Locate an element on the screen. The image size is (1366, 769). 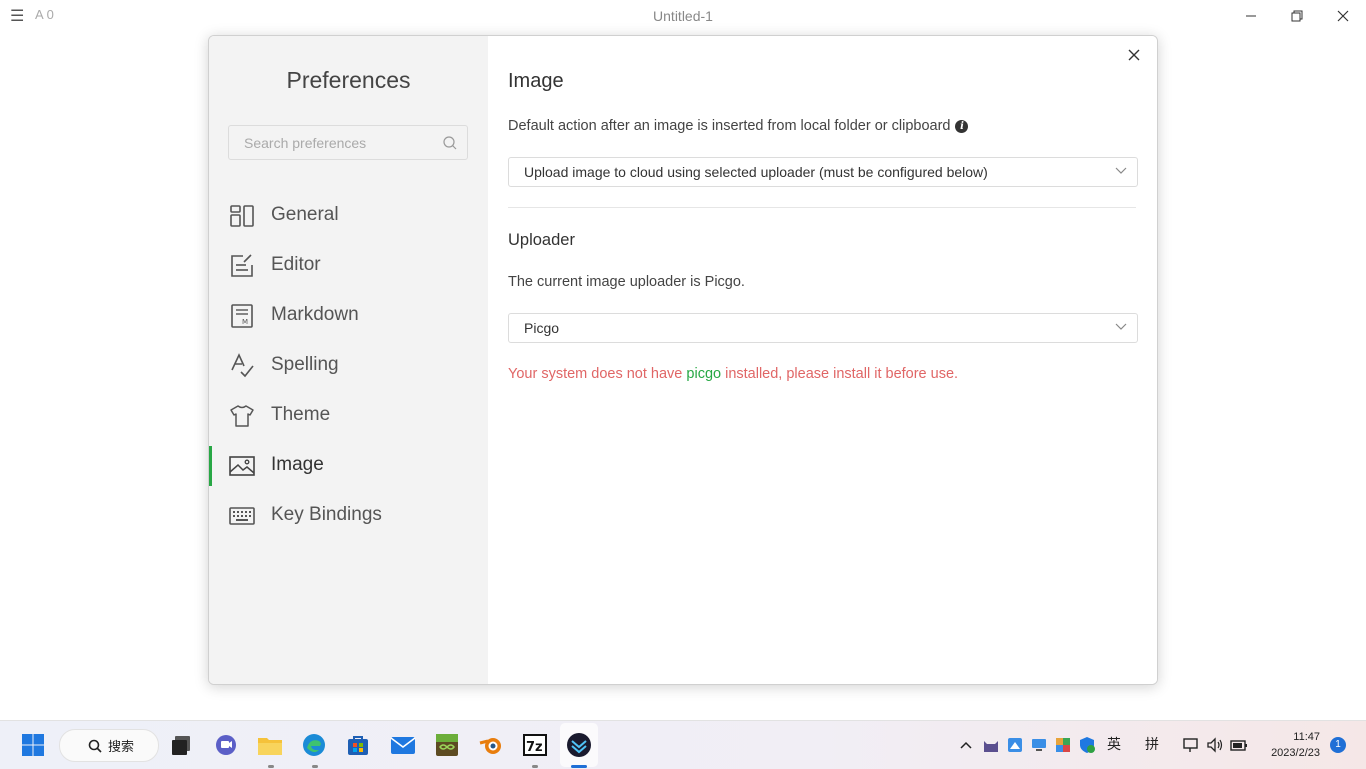
mail-icon is located at coordinates (403, 745).